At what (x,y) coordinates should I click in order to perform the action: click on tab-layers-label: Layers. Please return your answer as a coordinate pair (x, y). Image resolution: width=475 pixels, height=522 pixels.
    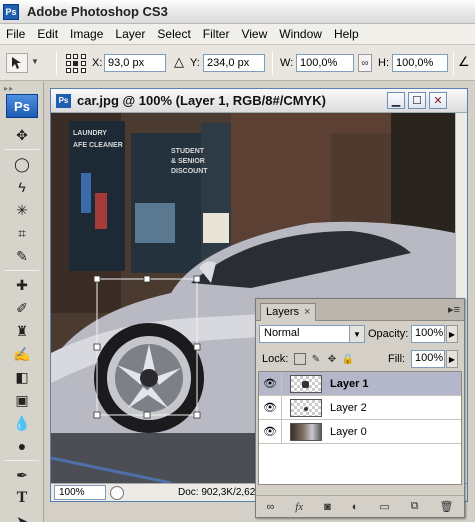
    Looking at the image, I should click on (283, 312).